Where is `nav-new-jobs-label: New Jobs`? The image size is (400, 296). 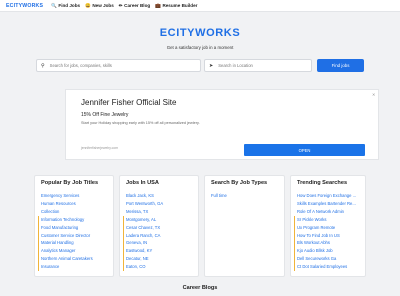
nav-new-jobs-label: New Jobs is located at coordinates (103, 5).